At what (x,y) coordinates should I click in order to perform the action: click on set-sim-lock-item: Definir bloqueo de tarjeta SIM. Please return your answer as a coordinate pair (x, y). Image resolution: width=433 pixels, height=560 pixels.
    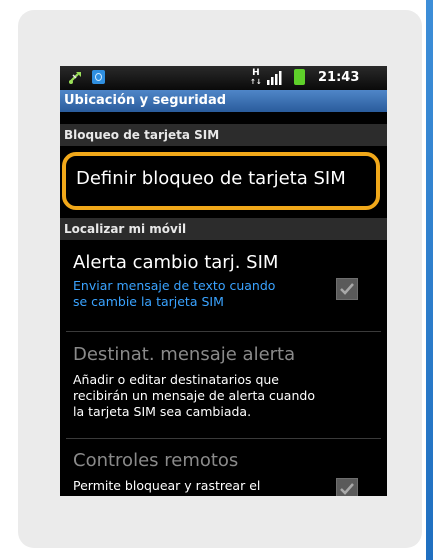
    Looking at the image, I should click on (221, 181).